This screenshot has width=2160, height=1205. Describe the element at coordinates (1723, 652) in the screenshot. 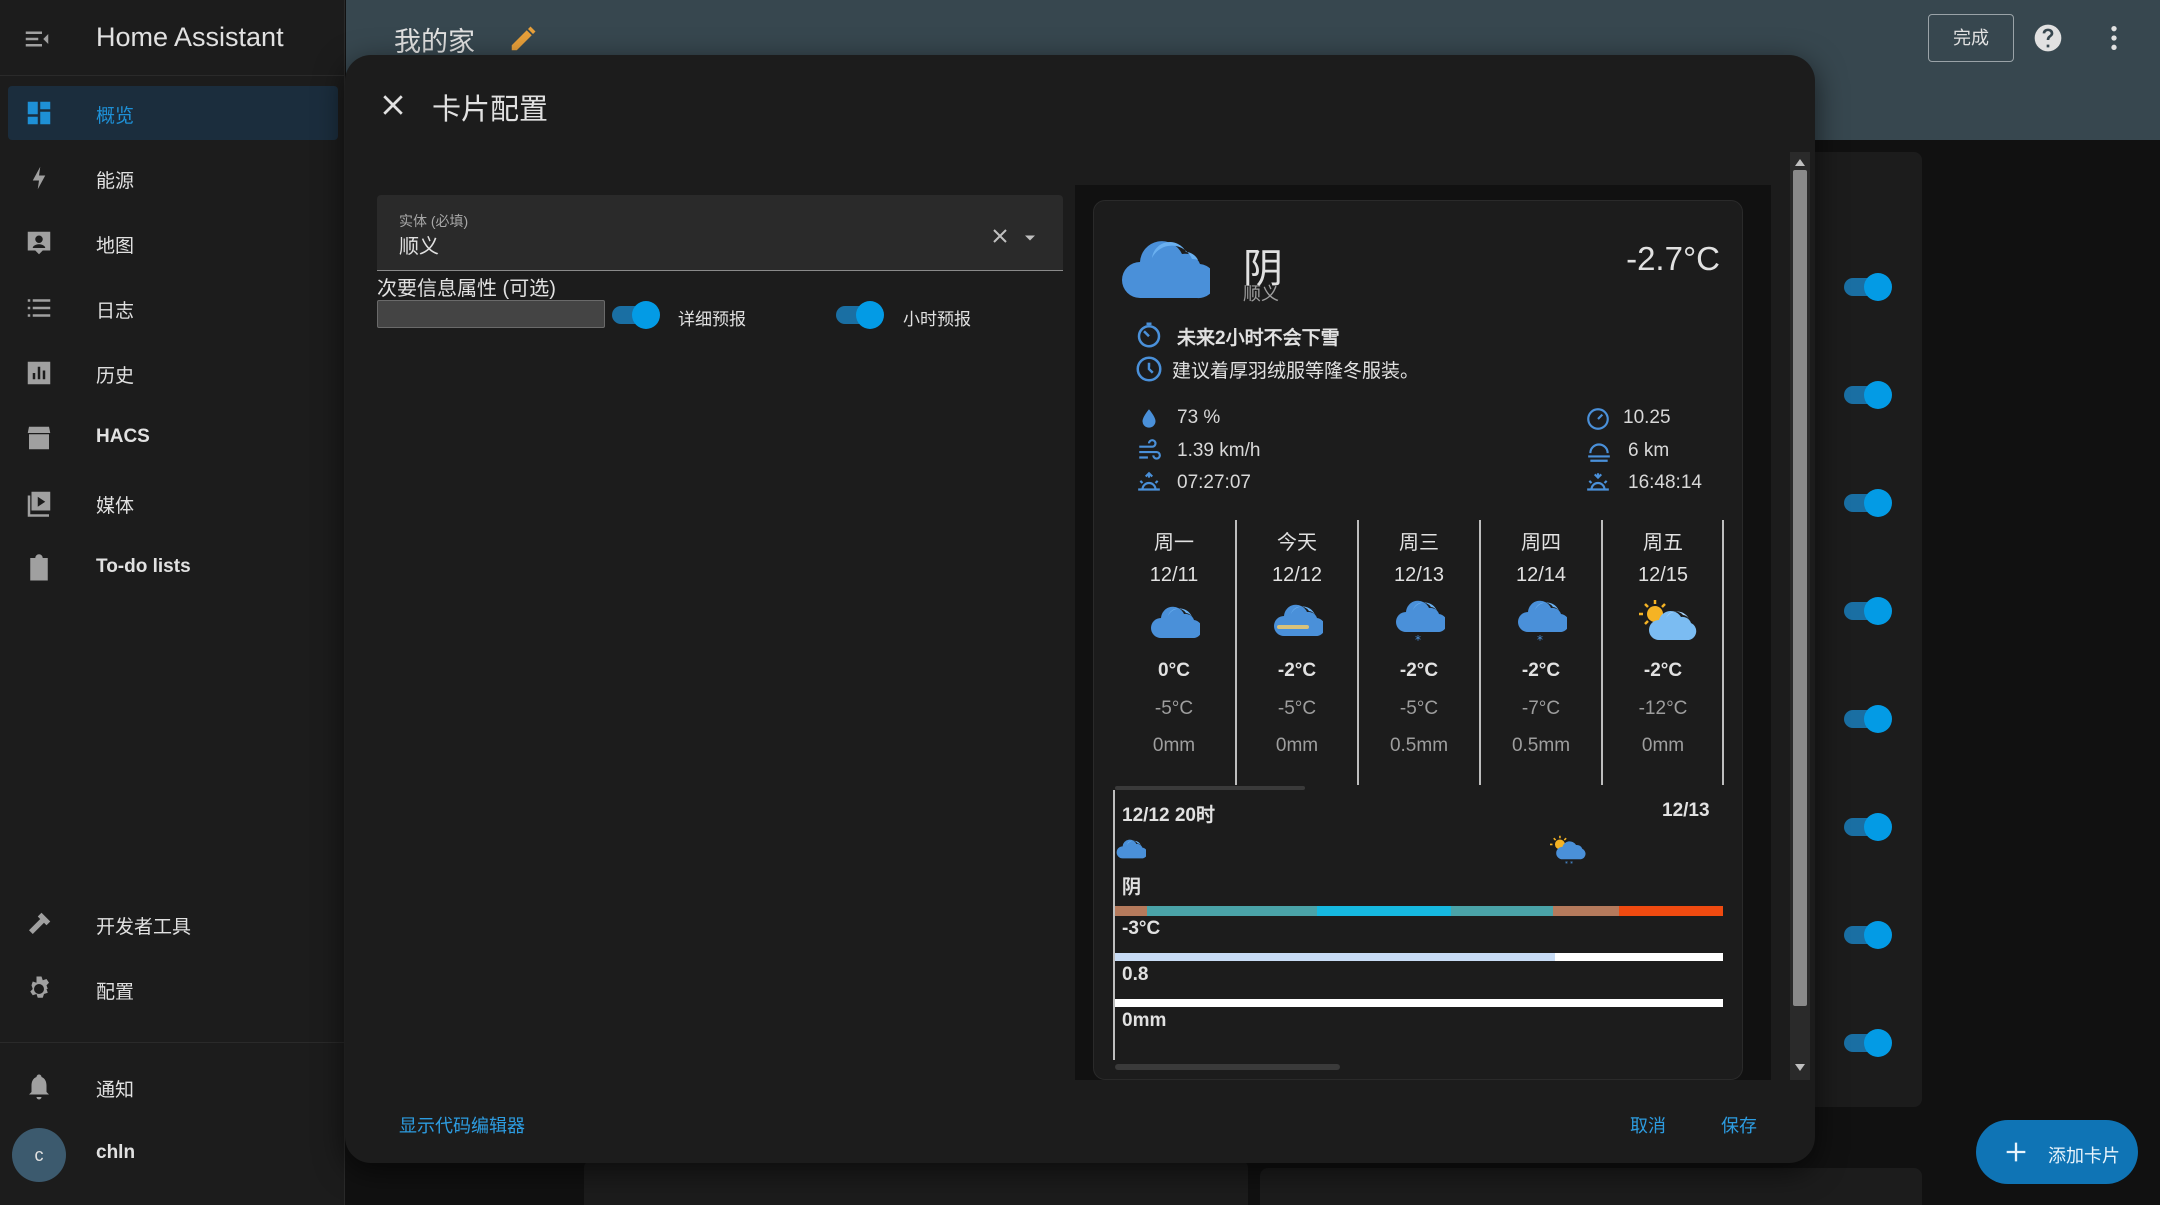

I see `forecast-divider` at that location.